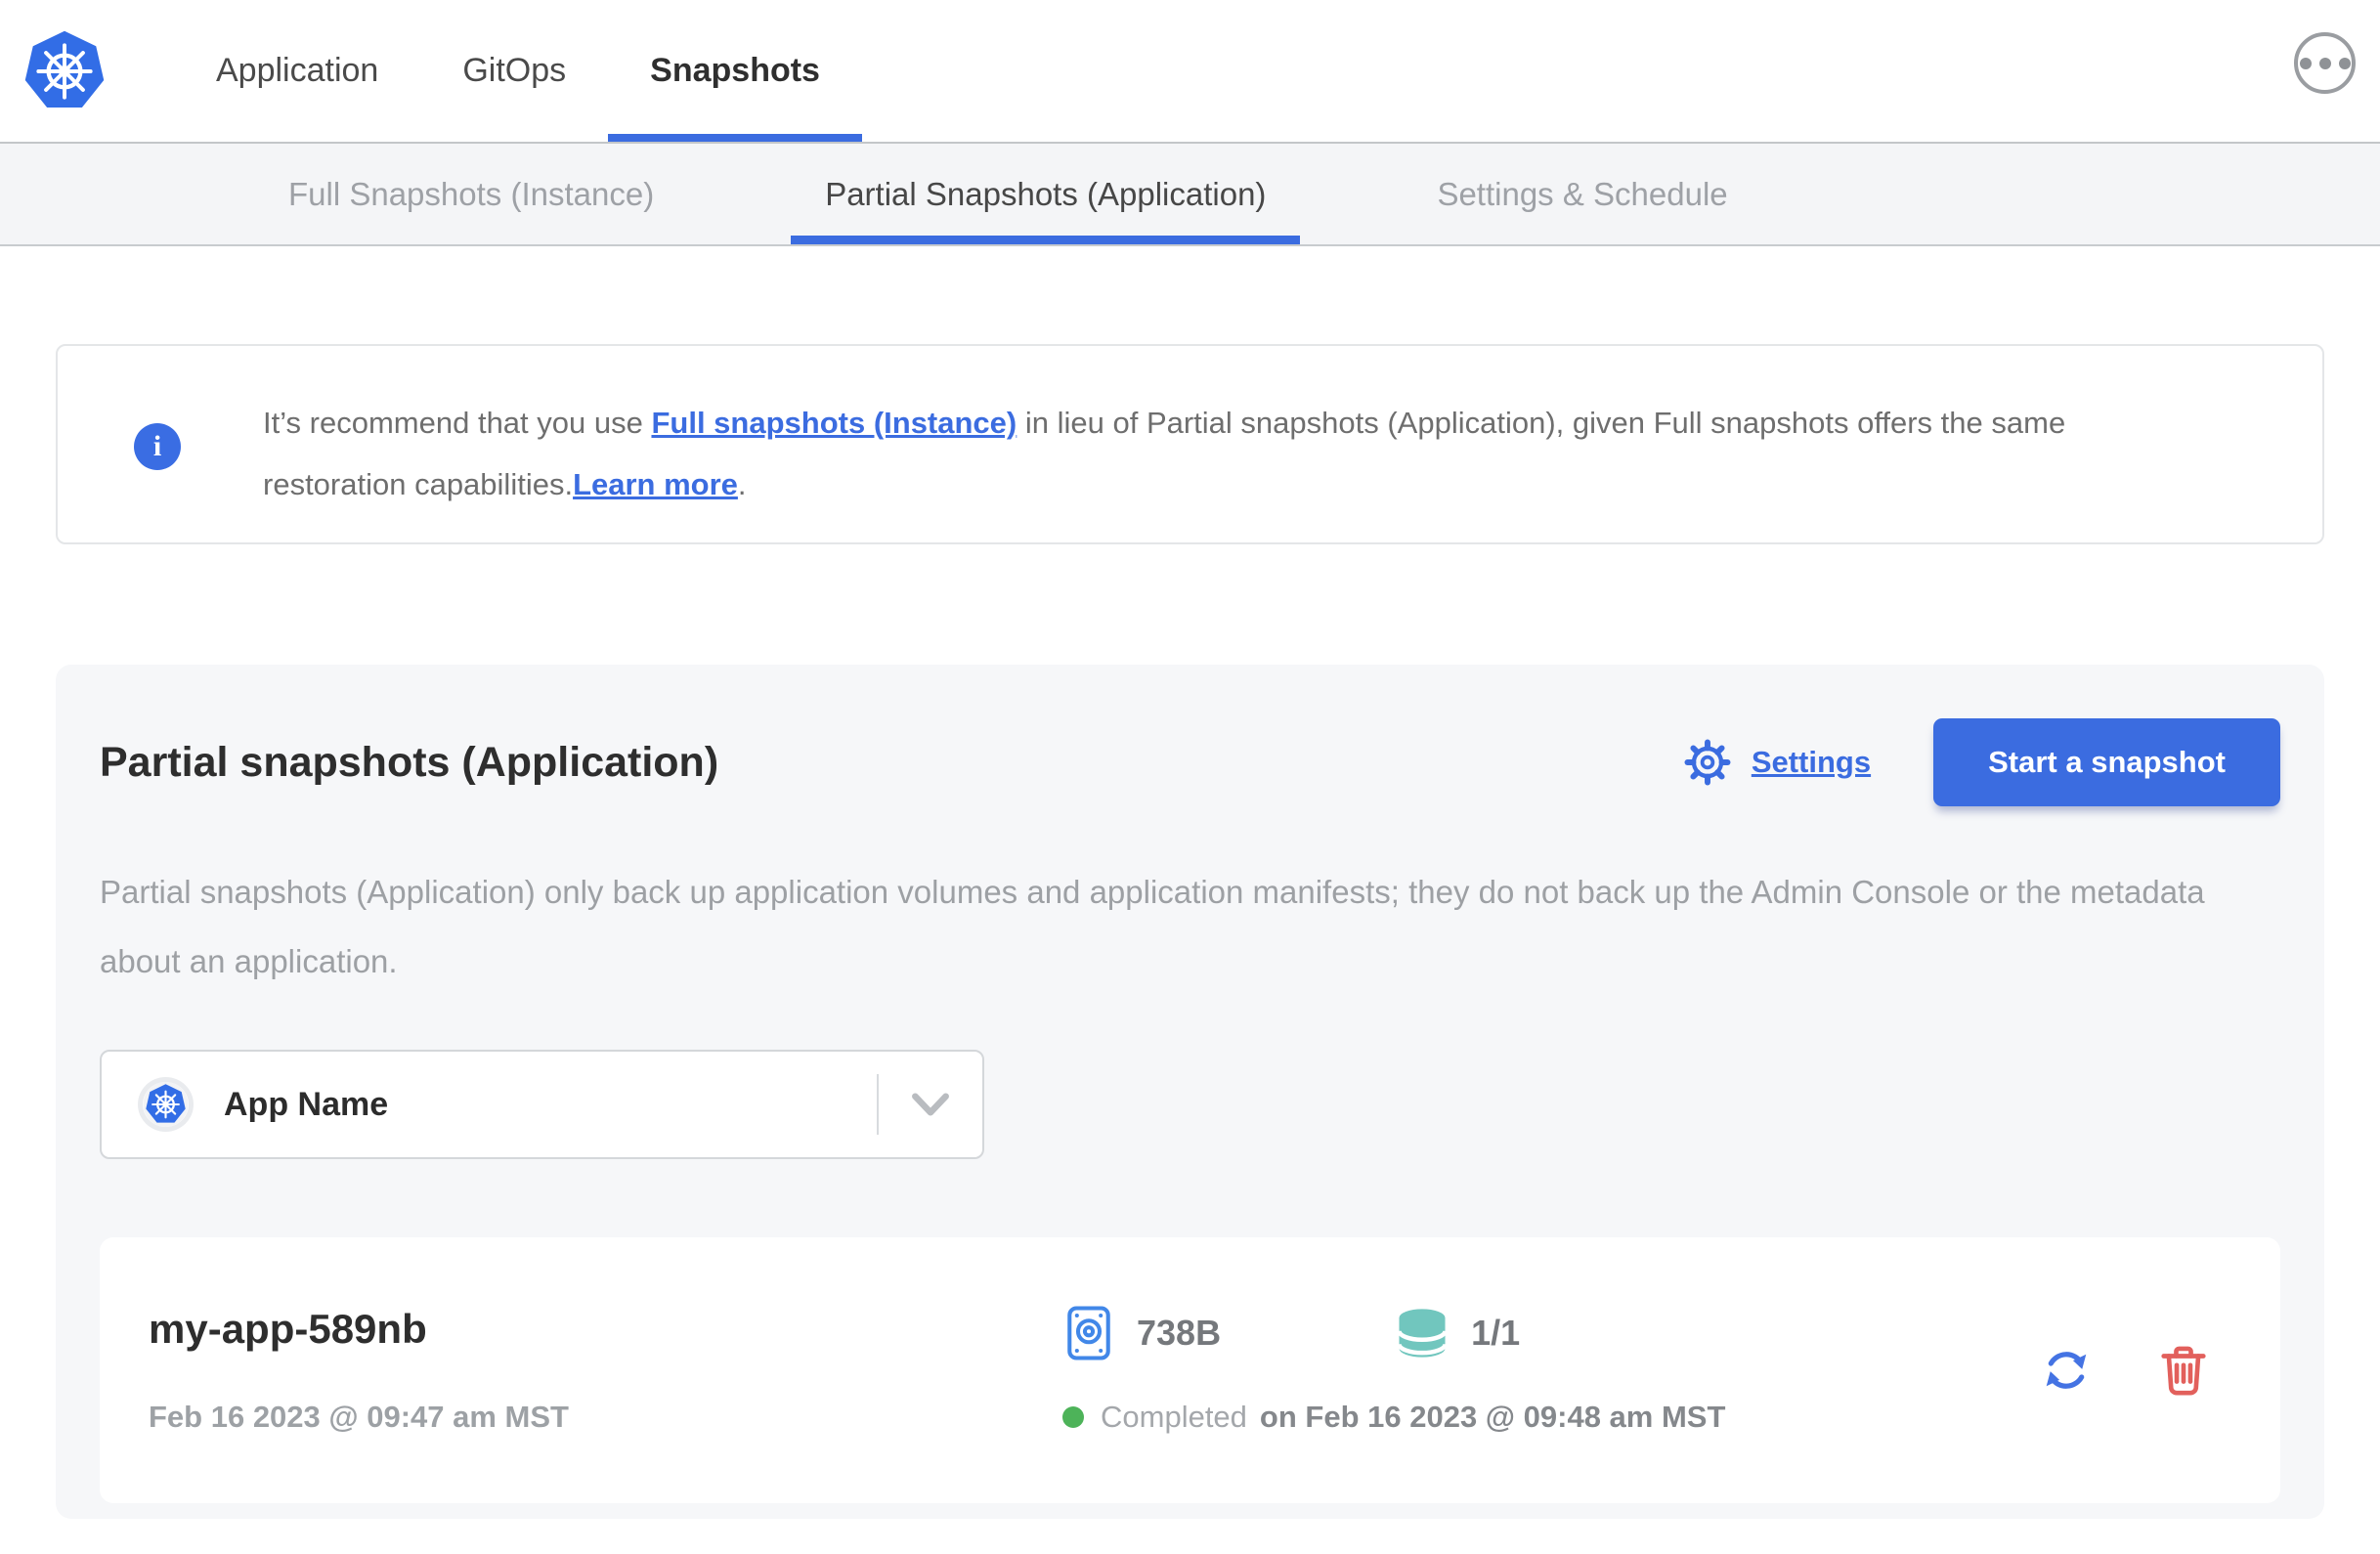 The height and width of the screenshot is (1554, 2380). I want to click on status-finished-timestamp: on Feb 16 2023 @ 09:48 am MST, so click(1492, 1417).